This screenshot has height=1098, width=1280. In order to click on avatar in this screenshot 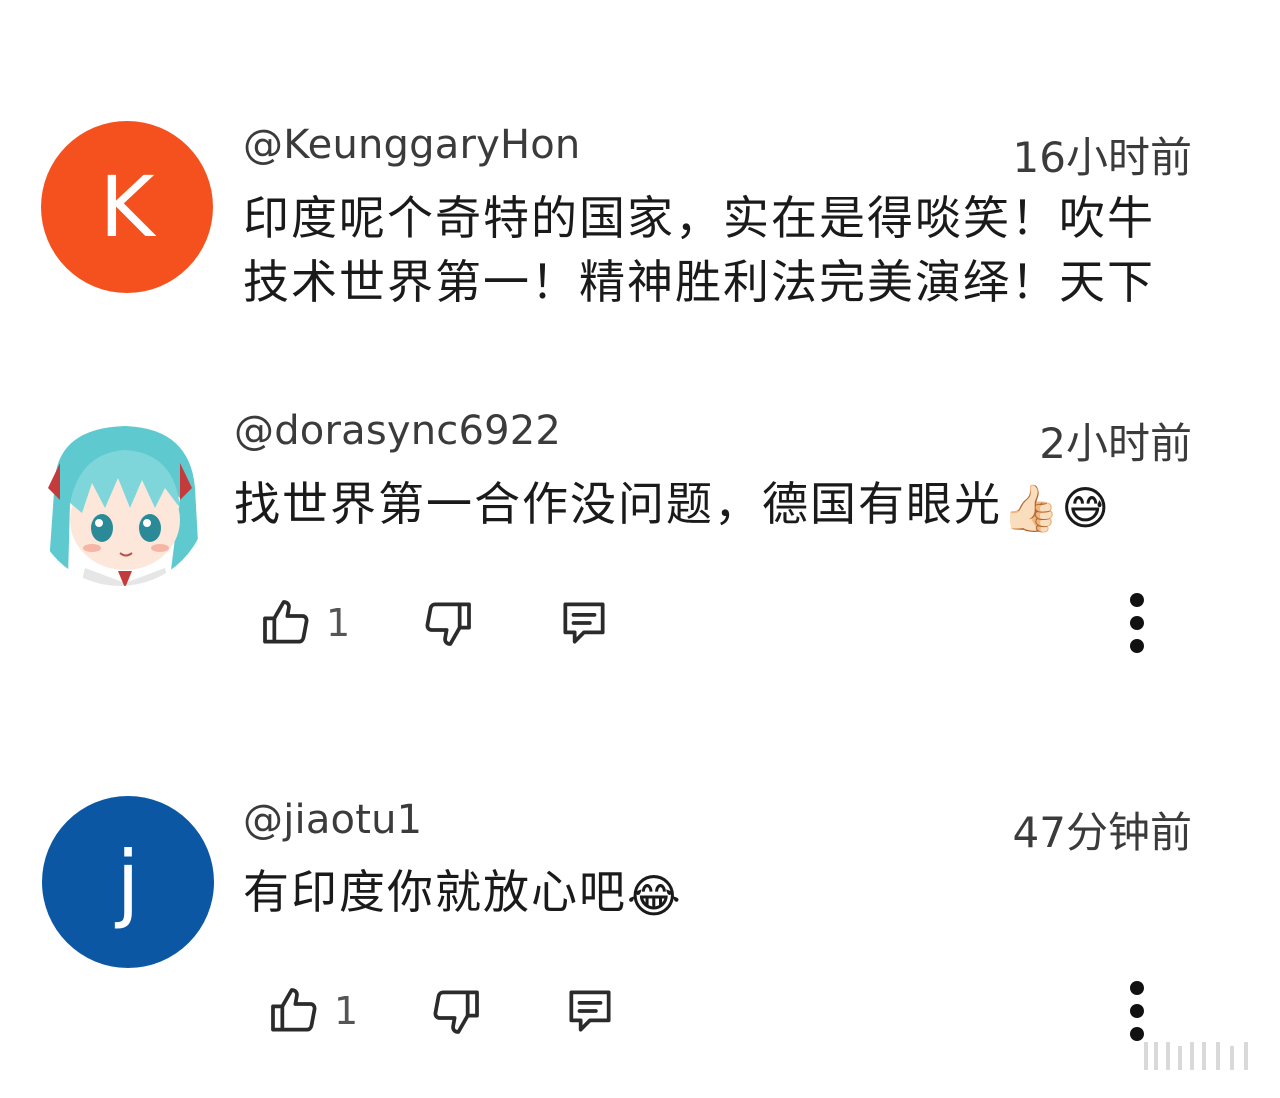, I will do `click(120, 498)`.